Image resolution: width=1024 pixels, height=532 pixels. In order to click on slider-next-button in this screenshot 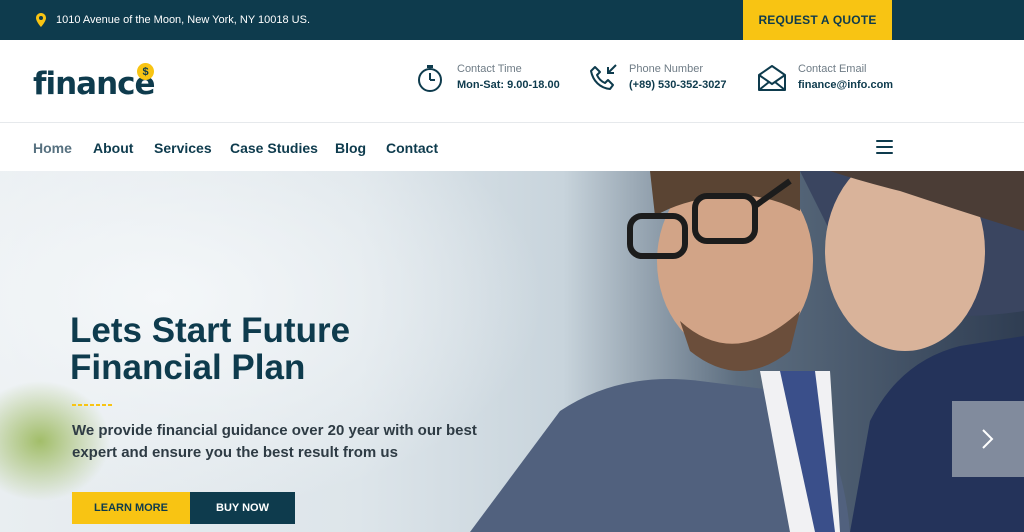, I will do `click(988, 439)`.